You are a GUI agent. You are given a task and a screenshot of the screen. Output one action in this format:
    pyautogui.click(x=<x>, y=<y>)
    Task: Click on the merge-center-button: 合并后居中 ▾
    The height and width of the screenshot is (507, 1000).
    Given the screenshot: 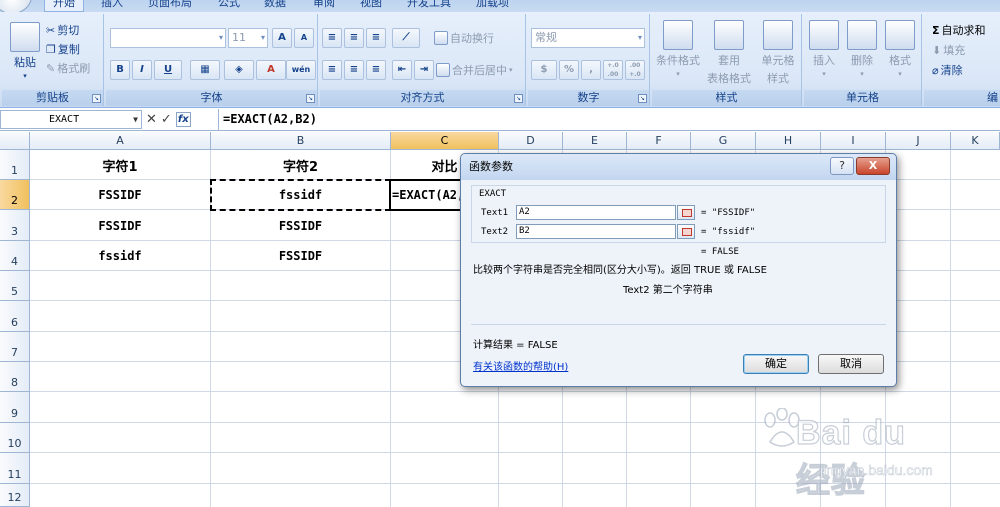 What is the action you would take?
    pyautogui.click(x=474, y=70)
    